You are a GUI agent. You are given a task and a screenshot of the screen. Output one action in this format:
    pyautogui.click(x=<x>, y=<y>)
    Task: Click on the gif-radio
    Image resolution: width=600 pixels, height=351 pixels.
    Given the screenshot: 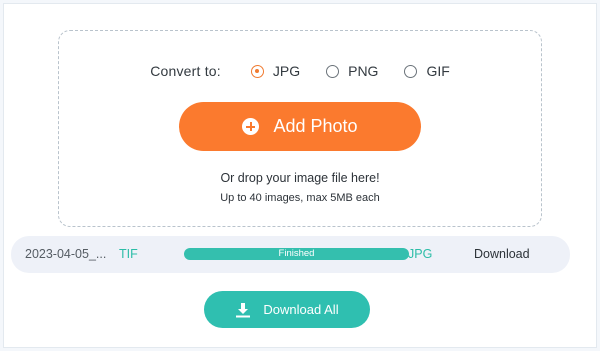 What is the action you would take?
    pyautogui.click(x=411, y=71)
    